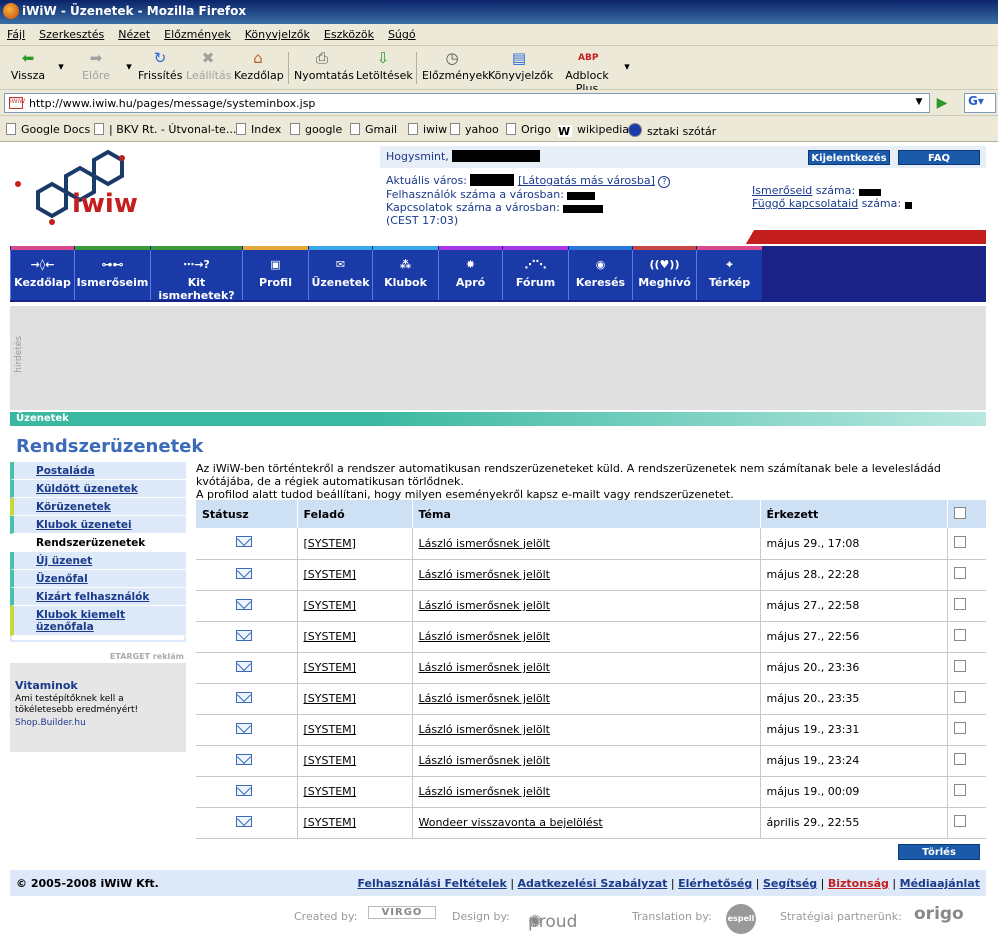 The width and height of the screenshot is (998, 935). I want to click on nav-item-4: ✉ Üzenetek, so click(340, 273).